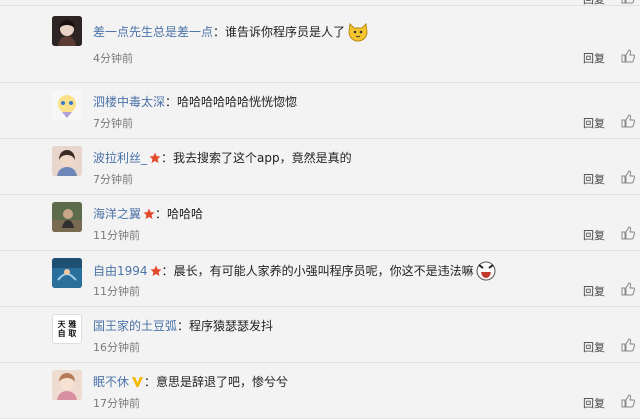 The image size is (640, 419). I want to click on timestamp: 16分钟前, so click(116, 347).